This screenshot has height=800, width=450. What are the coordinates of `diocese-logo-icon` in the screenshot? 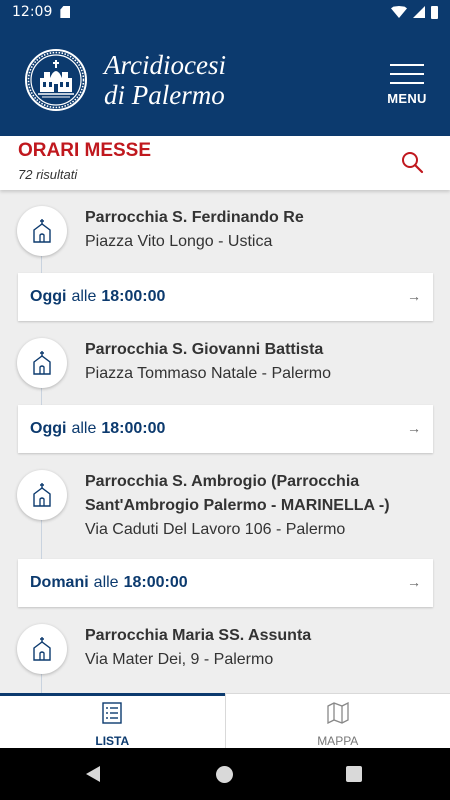 It's located at (56, 80).